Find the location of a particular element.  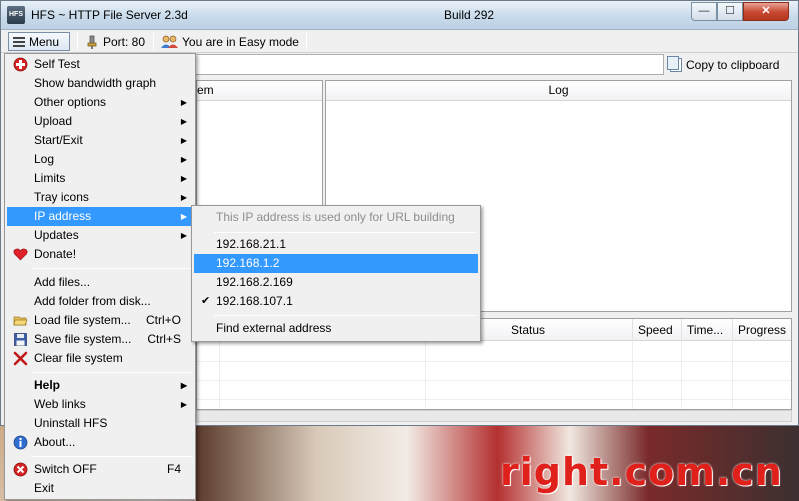

menu-item-clear-file-system: Clear file system is located at coordinates (100, 358).